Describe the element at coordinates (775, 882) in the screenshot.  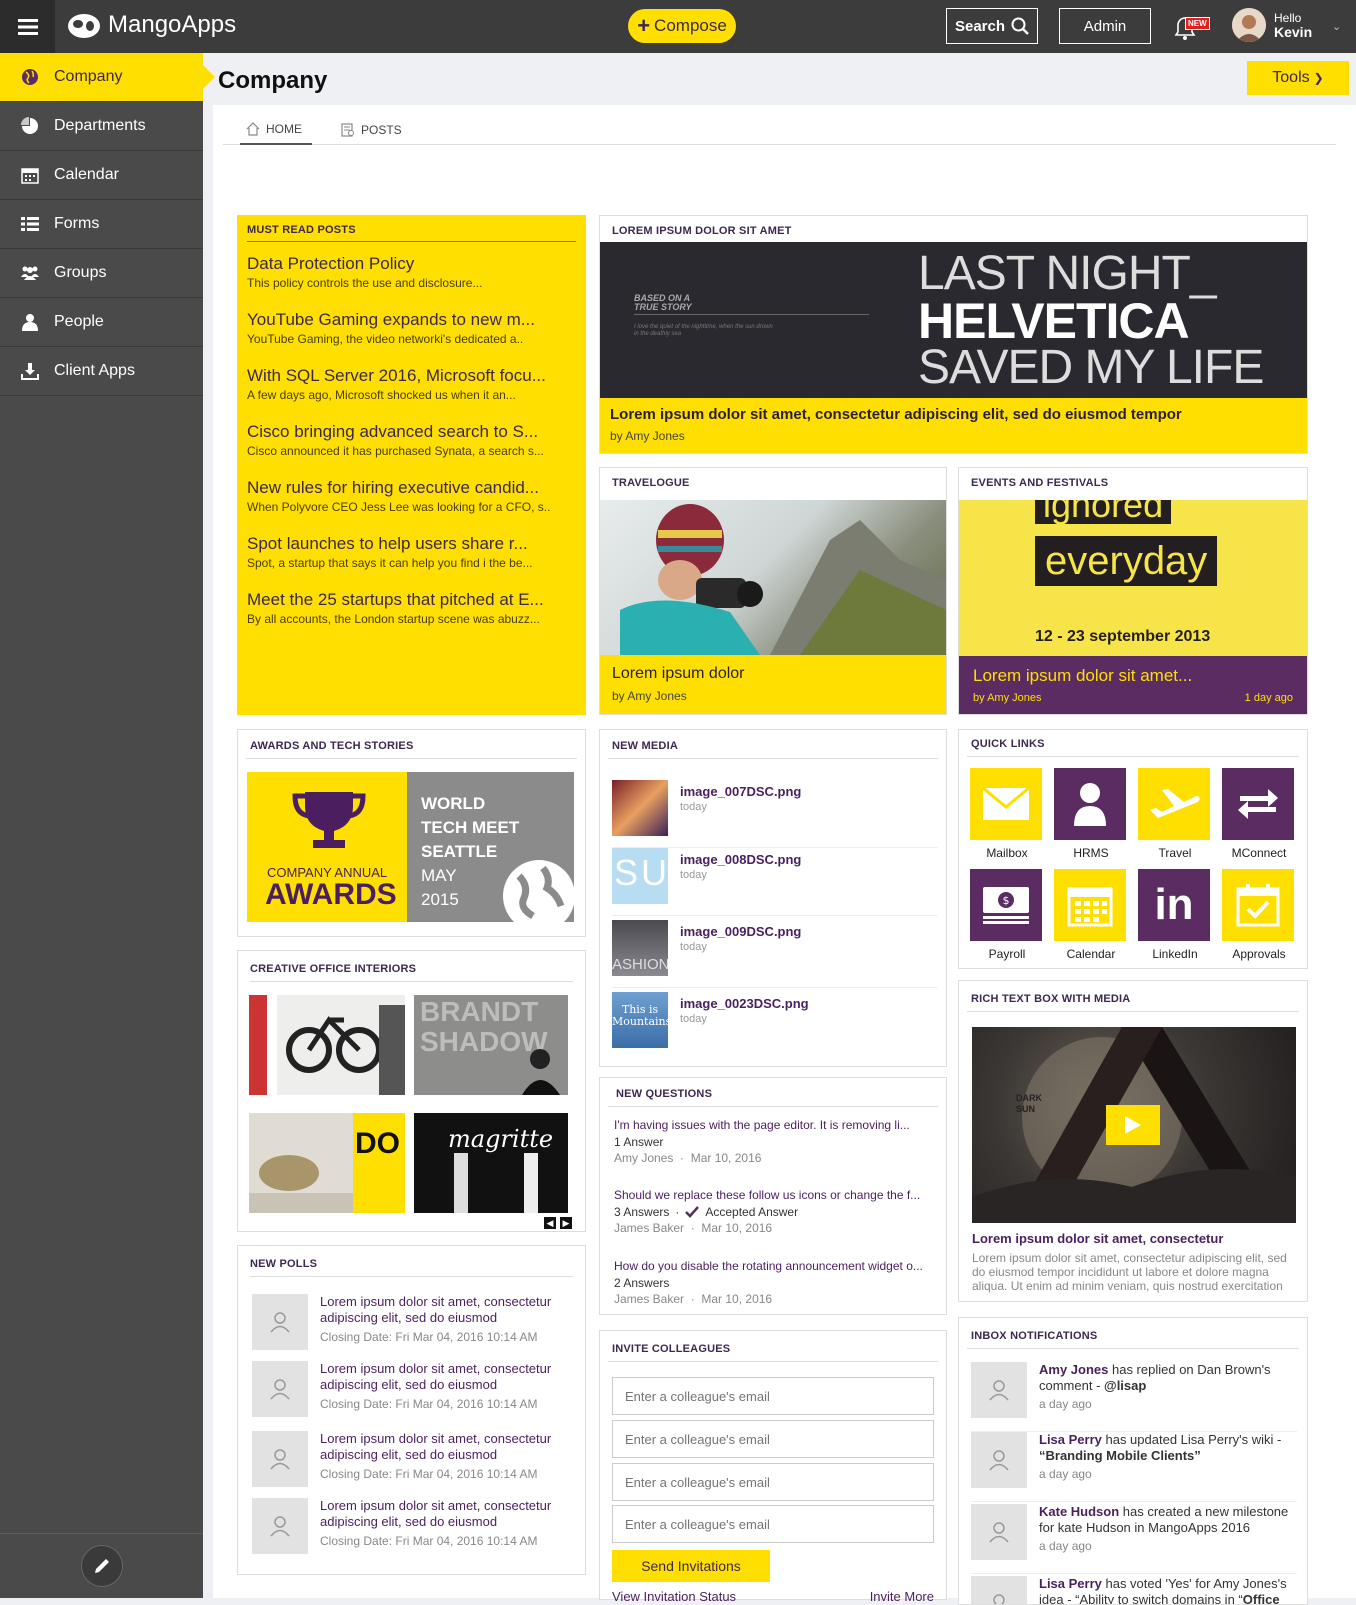
I see `media-item: SU image_008DSC.png today` at that location.